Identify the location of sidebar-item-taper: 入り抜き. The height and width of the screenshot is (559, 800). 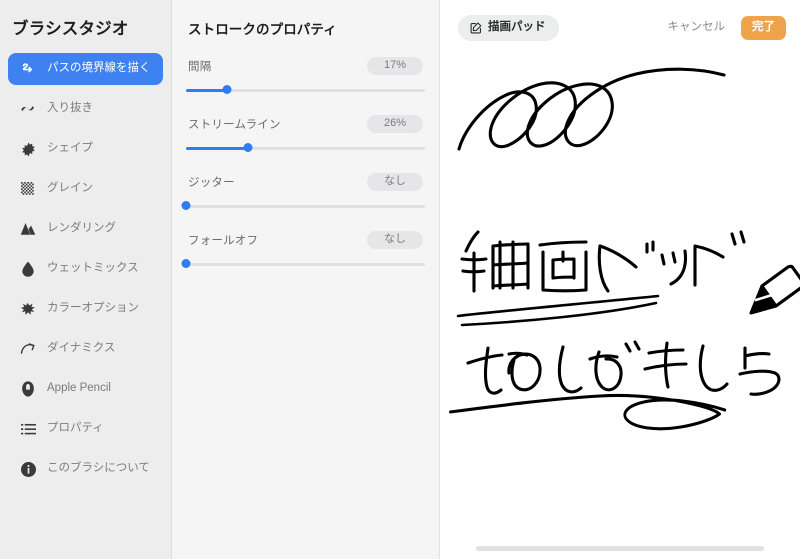
(85, 109).